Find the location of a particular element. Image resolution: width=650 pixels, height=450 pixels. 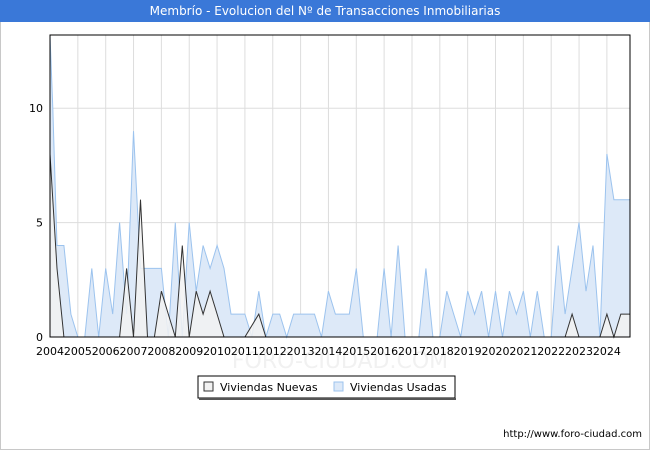

x-tick-label: 2020 is located at coordinates (496, 351).